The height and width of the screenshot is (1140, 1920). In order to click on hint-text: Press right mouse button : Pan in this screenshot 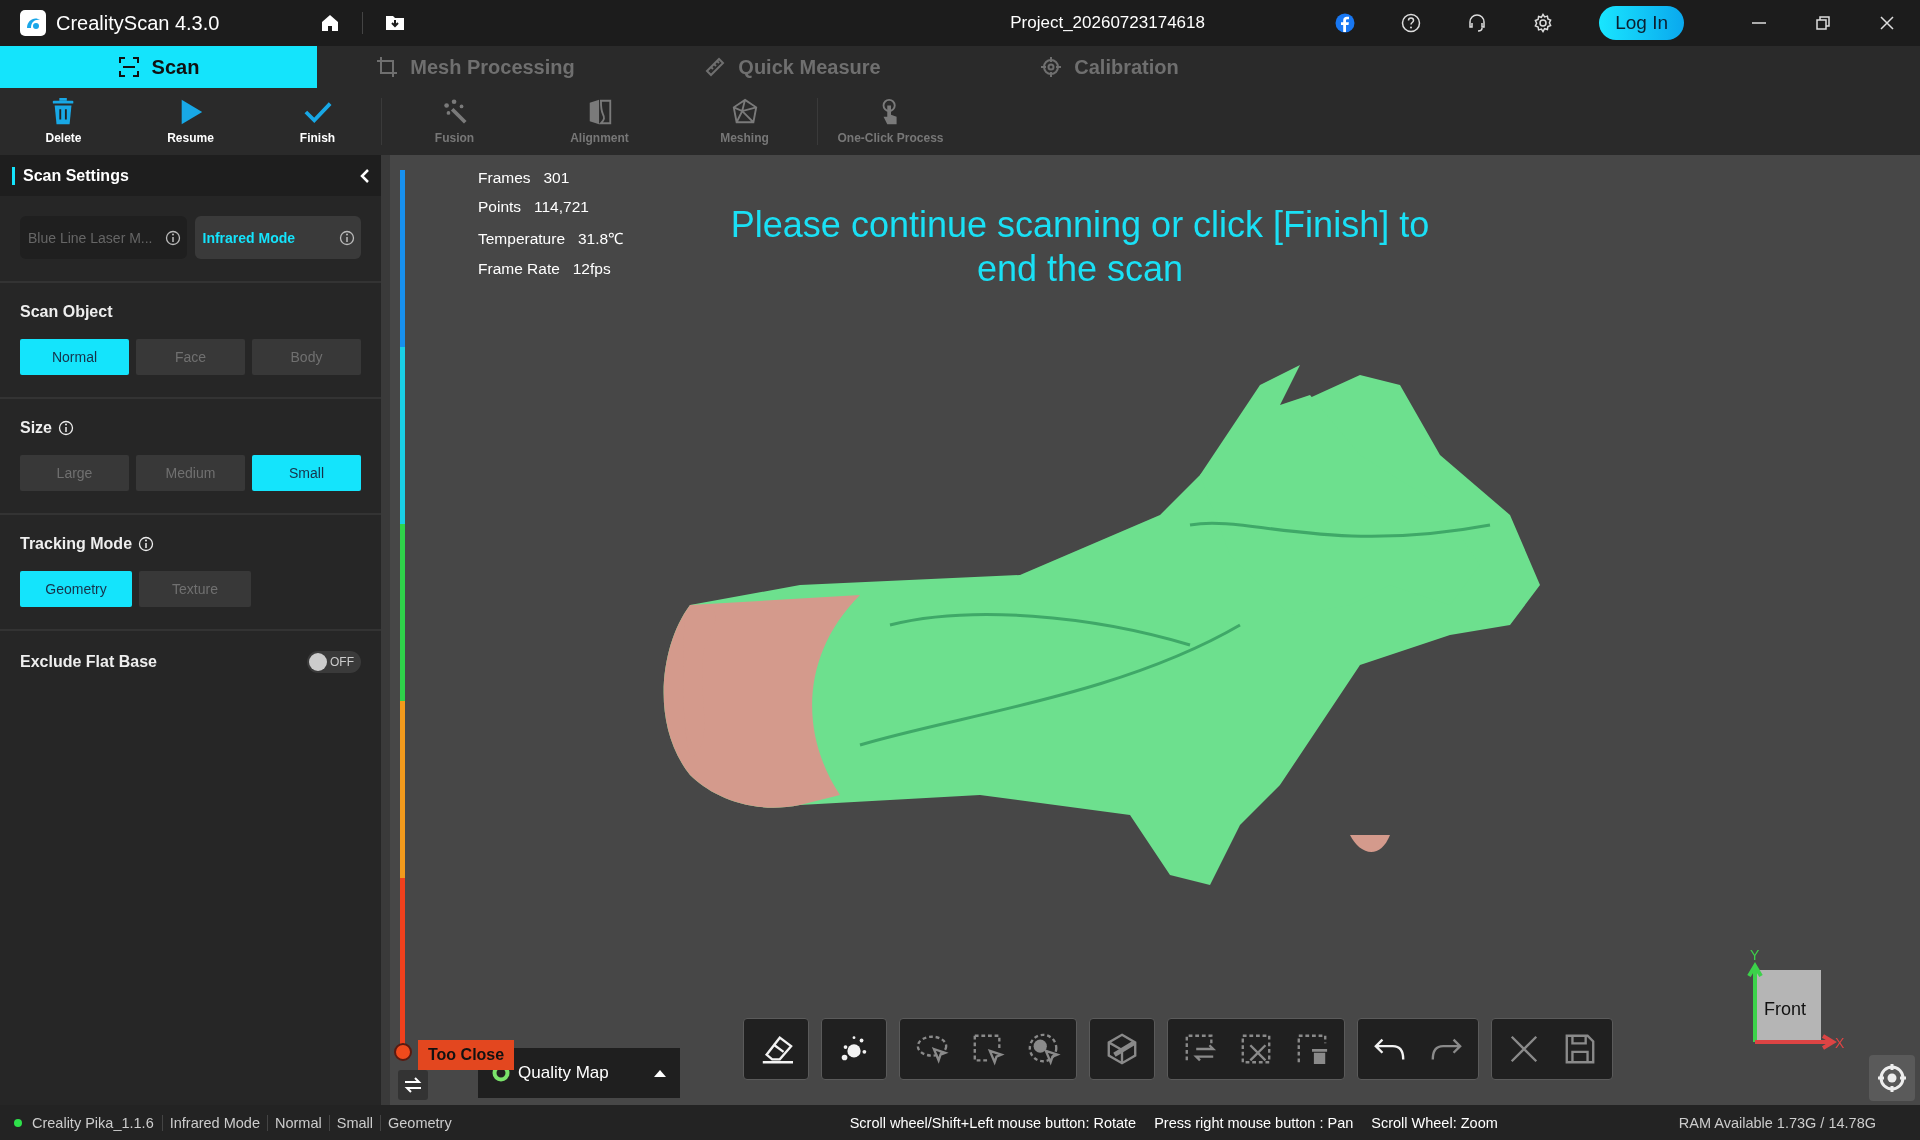, I will do `click(1254, 1122)`.